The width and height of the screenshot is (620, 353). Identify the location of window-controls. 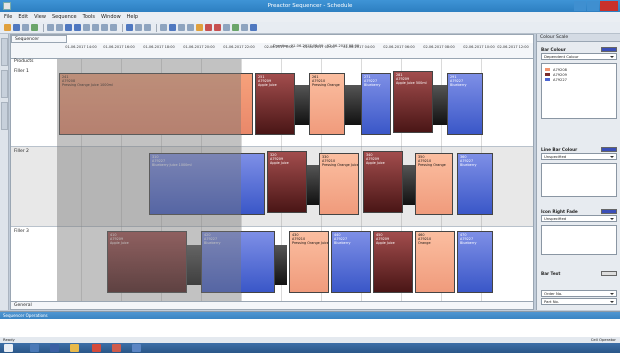
(595, 6).